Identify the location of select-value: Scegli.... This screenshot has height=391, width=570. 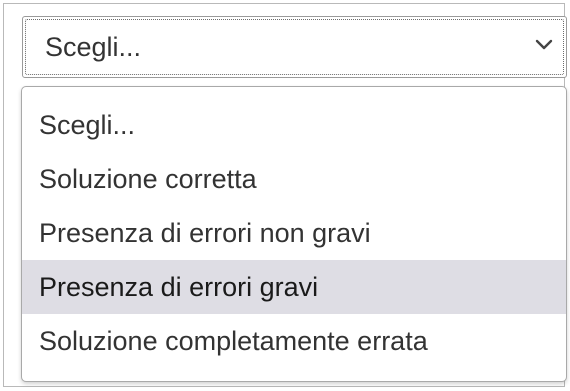
(93, 47).